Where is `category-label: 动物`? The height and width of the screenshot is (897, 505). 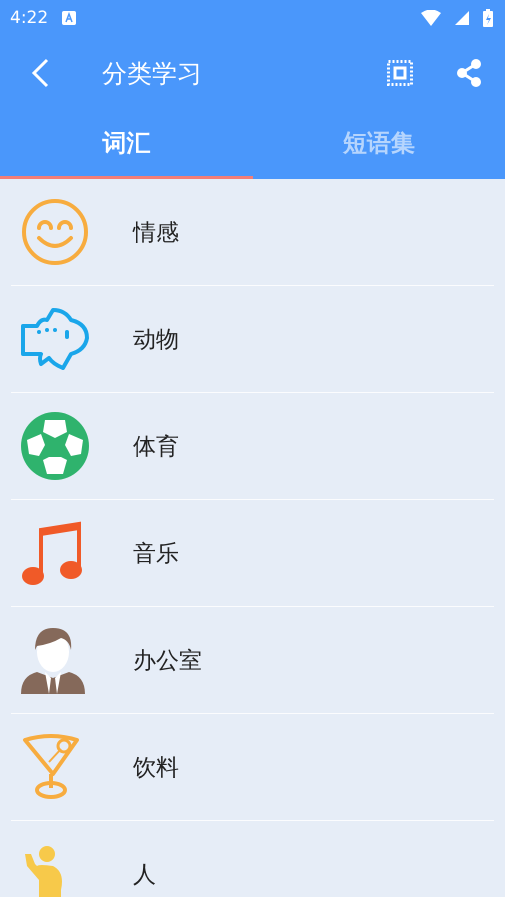 category-label: 动物 is located at coordinates (156, 340).